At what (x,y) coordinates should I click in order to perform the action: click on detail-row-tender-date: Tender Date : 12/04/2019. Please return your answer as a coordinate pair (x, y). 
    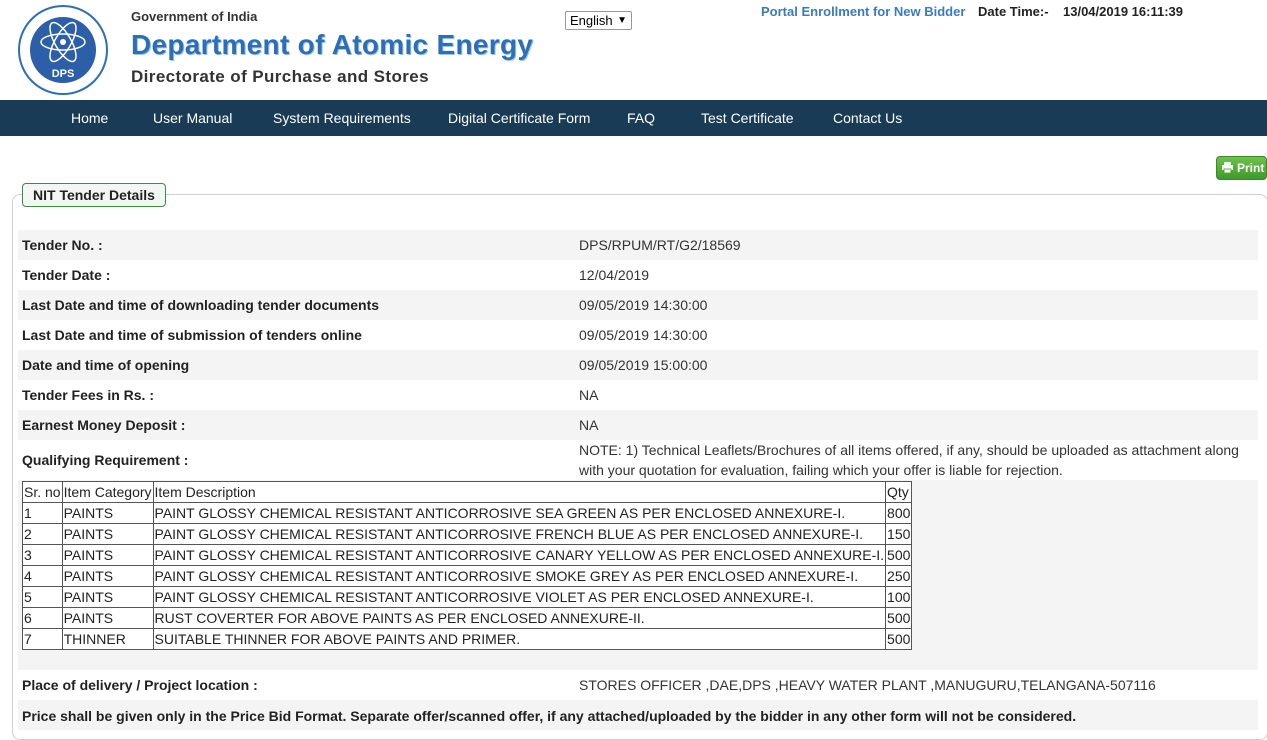
    Looking at the image, I should click on (638, 275).